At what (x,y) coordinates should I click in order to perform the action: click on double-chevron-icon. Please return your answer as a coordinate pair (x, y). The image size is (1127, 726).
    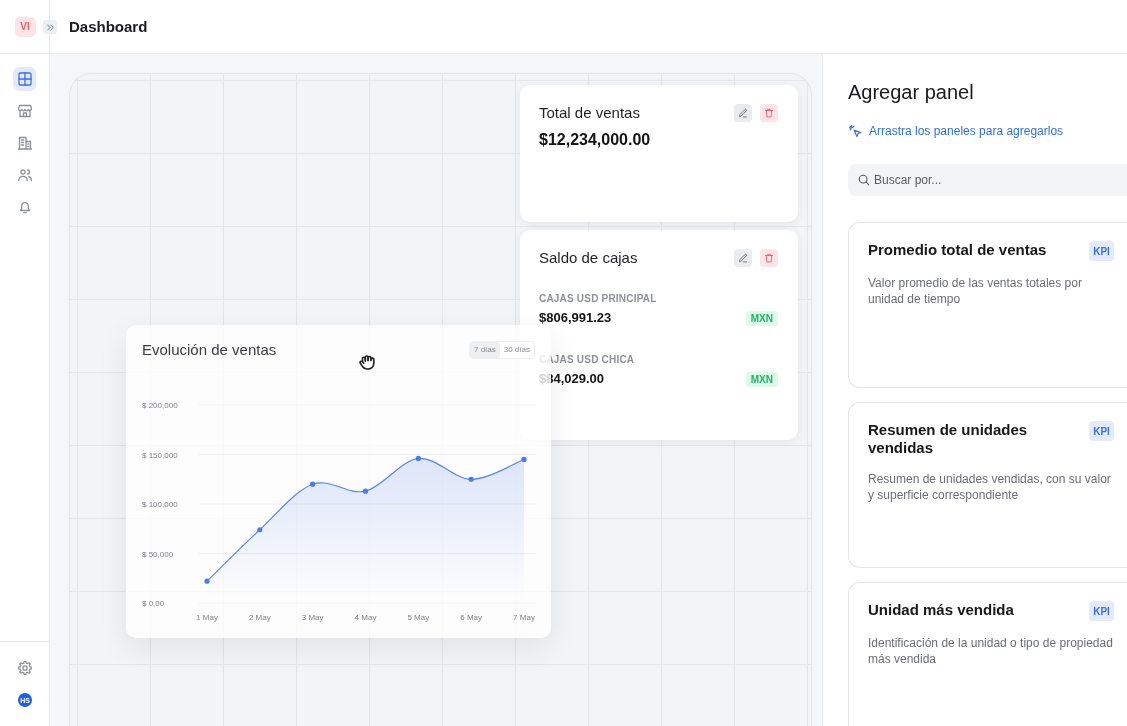
    Looking at the image, I should click on (50, 27).